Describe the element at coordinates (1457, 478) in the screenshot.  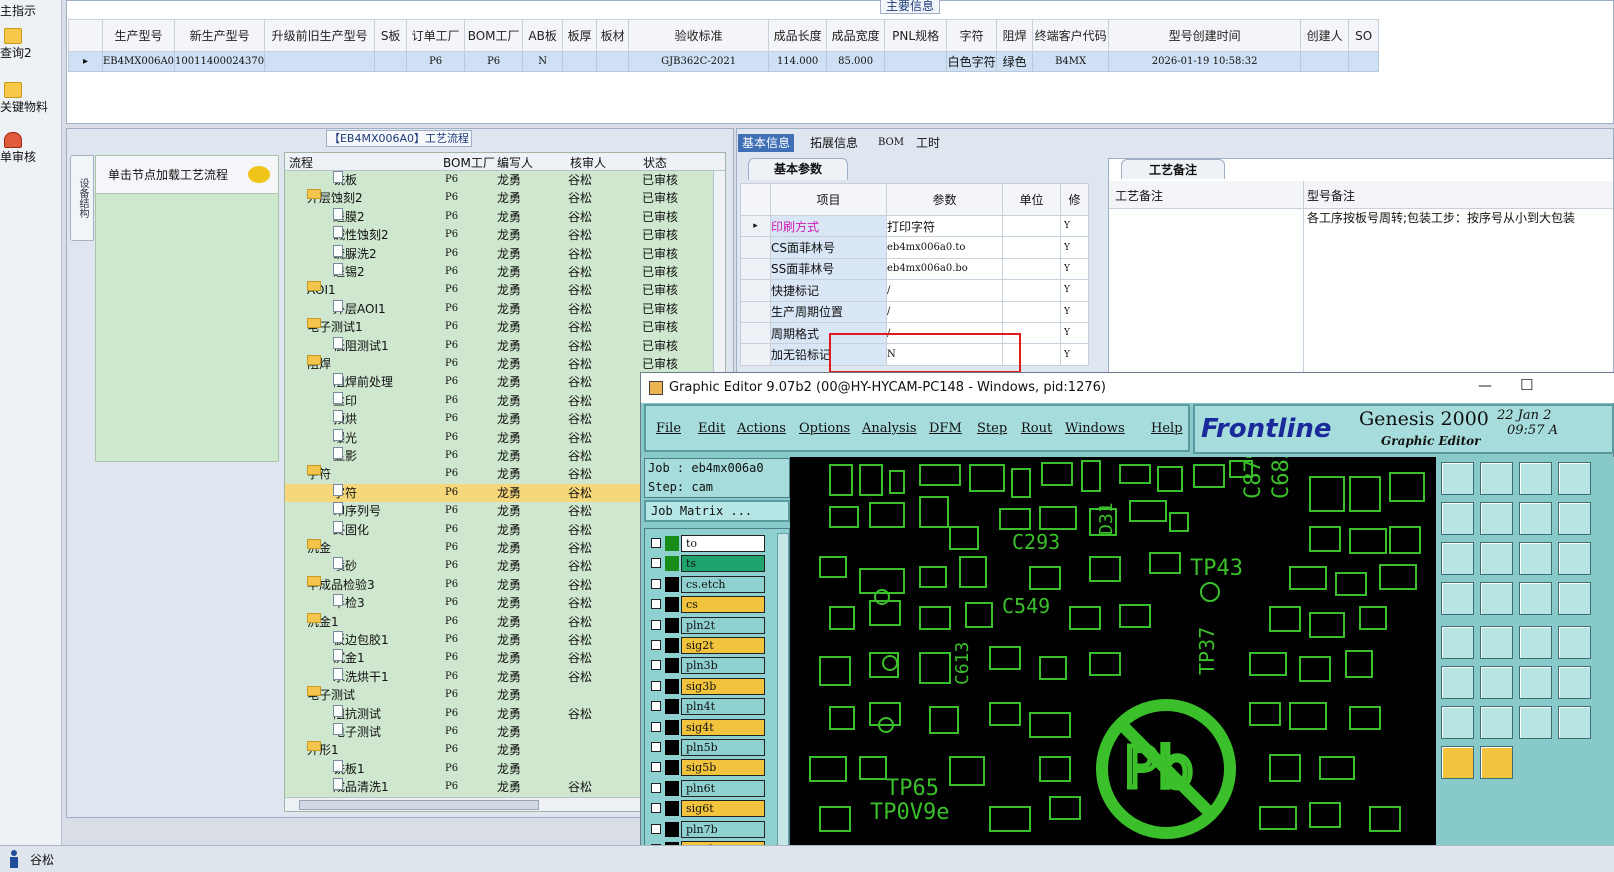
I see `save-icon` at that location.